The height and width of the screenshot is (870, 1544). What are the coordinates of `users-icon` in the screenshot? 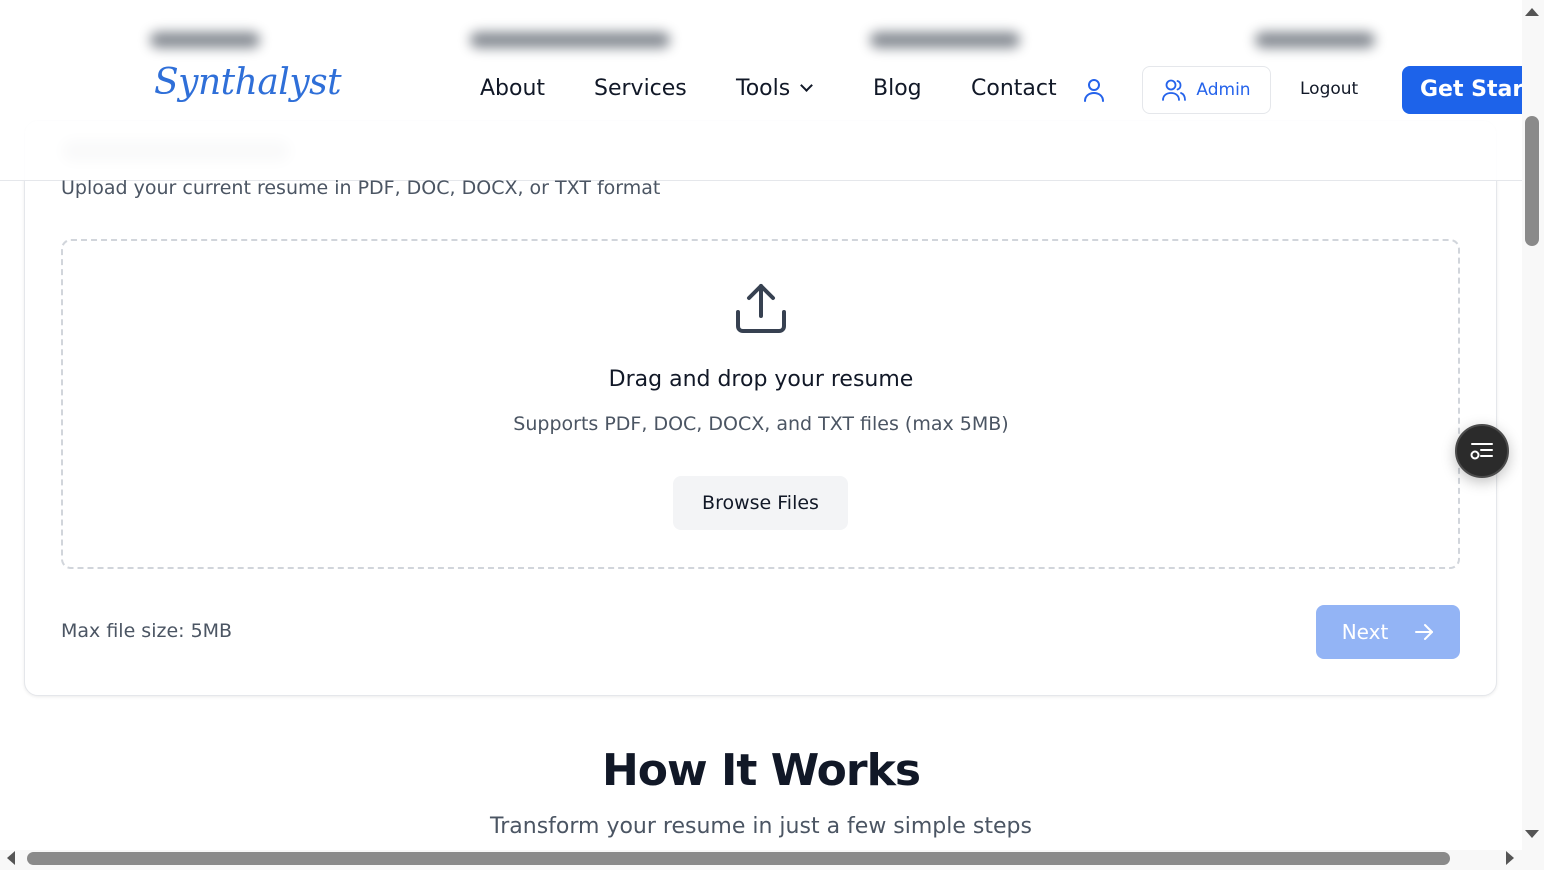 It's located at (1174, 90).